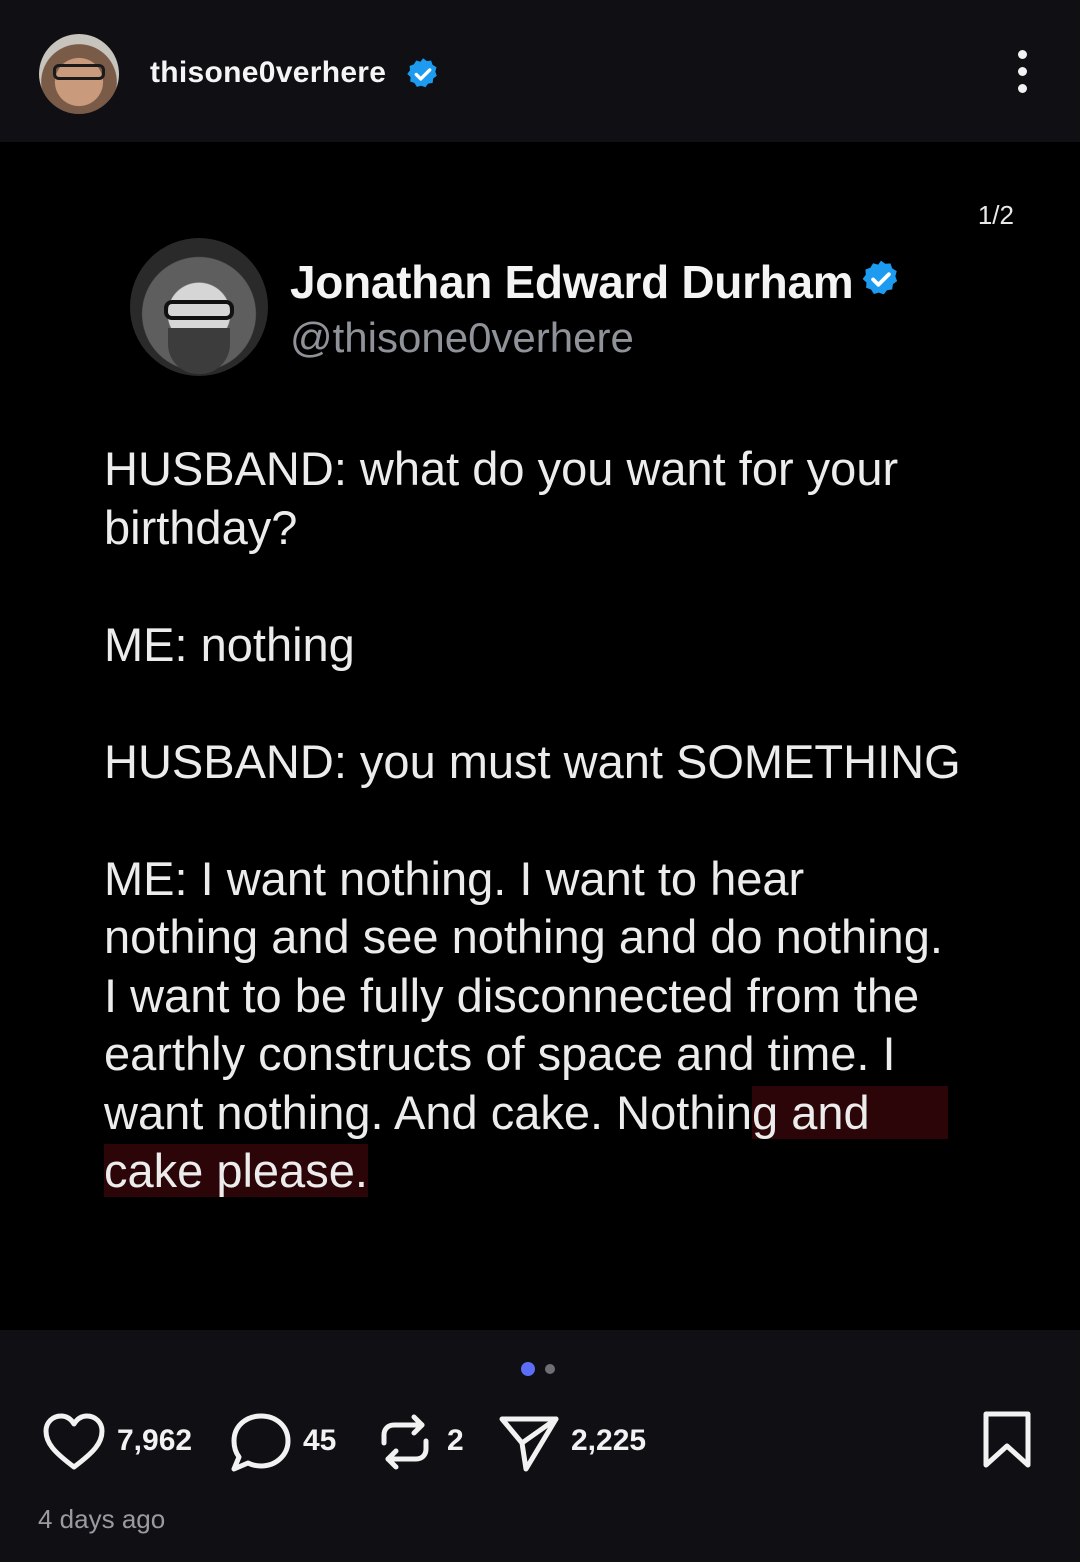  I want to click on comment-count: 45, so click(320, 1440).